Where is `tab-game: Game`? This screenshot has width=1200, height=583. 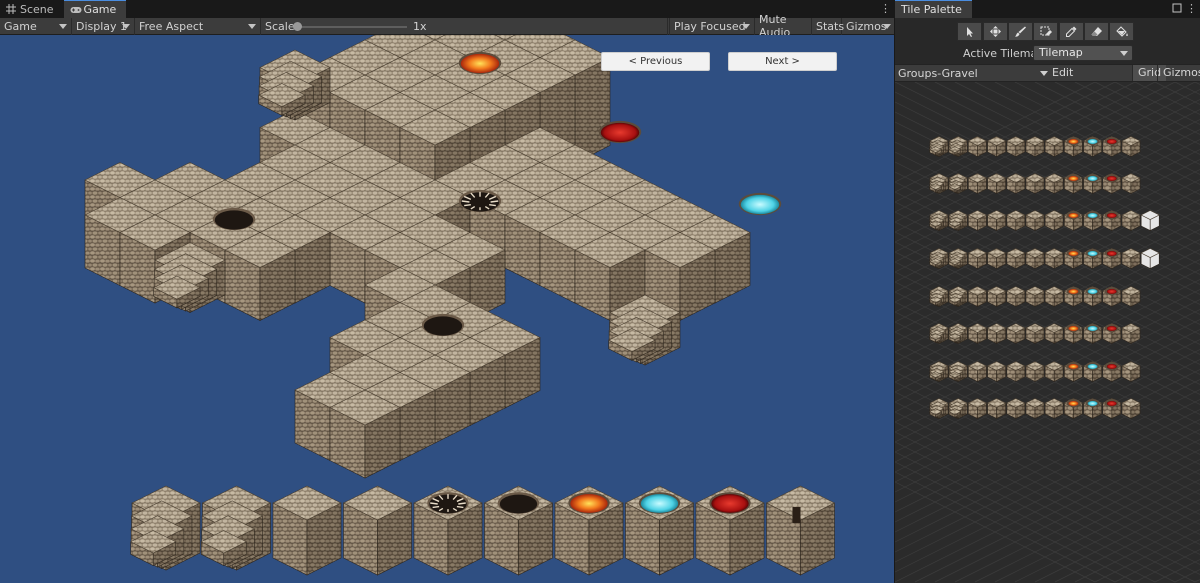 tab-game: Game is located at coordinates (95, 9).